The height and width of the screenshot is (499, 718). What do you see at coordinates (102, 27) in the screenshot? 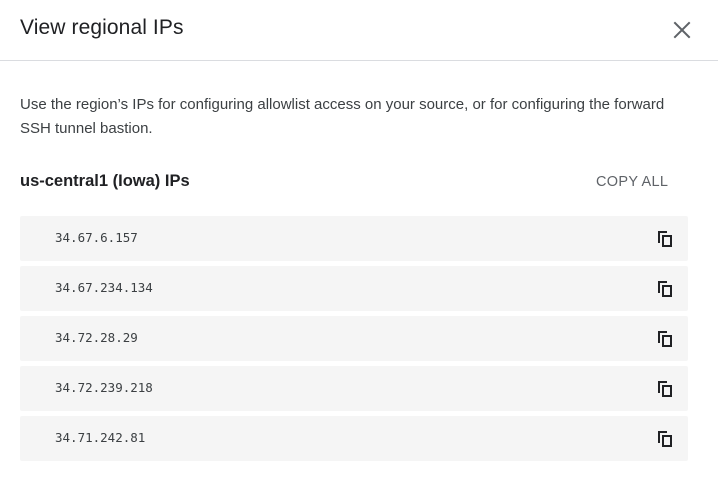
I see `dialog-title: View regional IPs` at bounding box center [102, 27].